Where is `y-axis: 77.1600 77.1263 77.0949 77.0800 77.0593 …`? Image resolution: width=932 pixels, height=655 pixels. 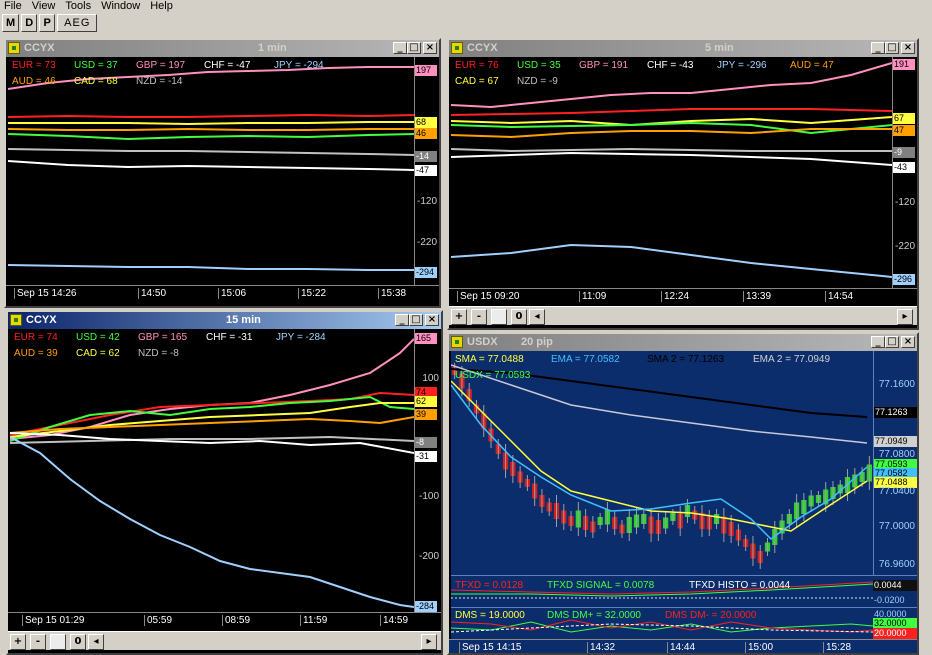
y-axis: 77.1600 77.1263 77.0949 77.0800 77.0593 … is located at coordinates (895, 463).